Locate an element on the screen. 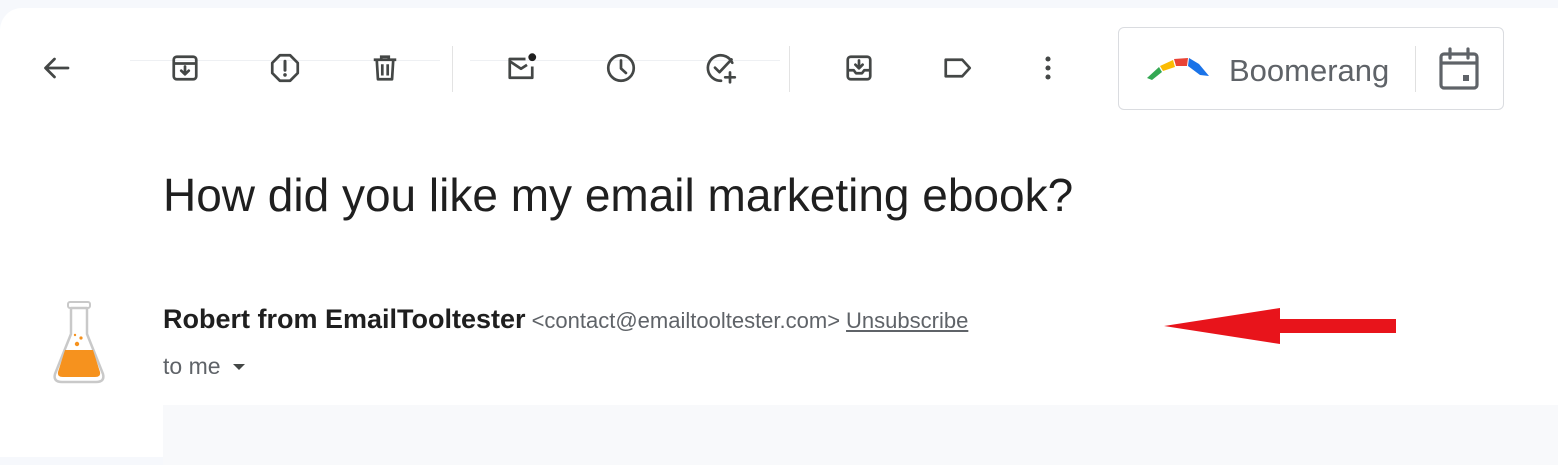 The width and height of the screenshot is (1558, 465). move-to-button is located at coordinates (859, 68).